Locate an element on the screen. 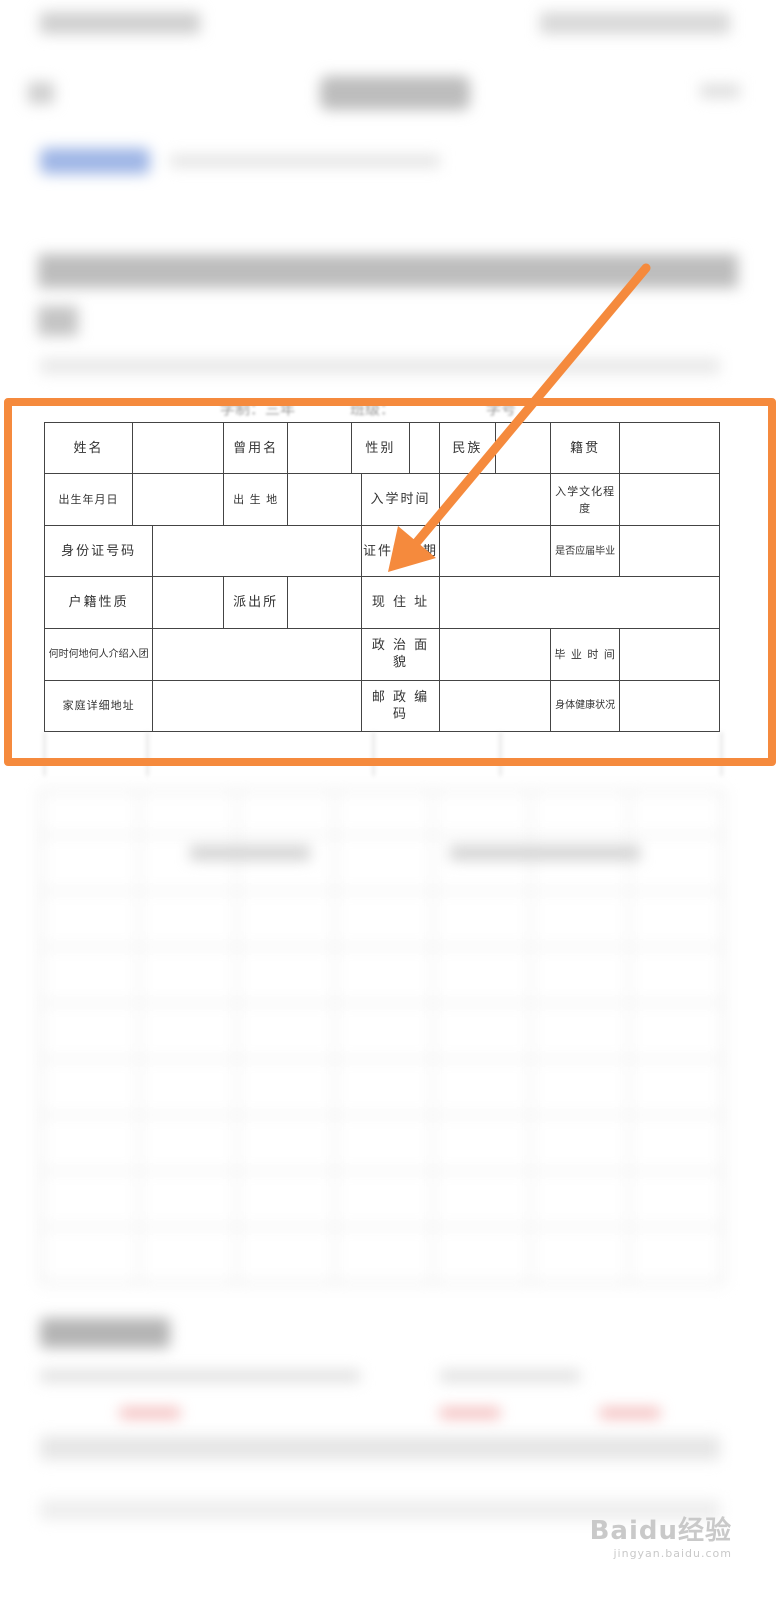  baidu-jingyan-watermark: Baidu经验 jingyan.baidu.com is located at coordinates (661, 1535).